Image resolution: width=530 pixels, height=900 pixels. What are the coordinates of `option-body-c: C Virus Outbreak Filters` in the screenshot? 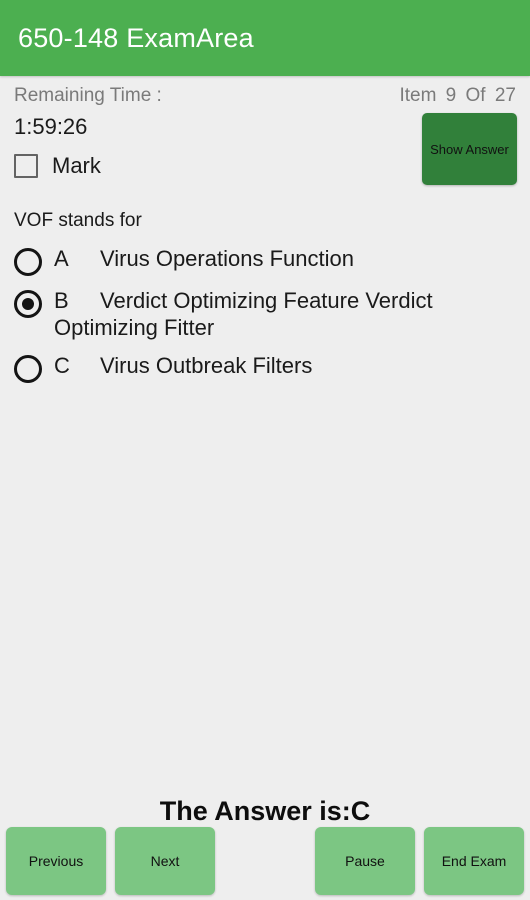 It's located at (183, 365).